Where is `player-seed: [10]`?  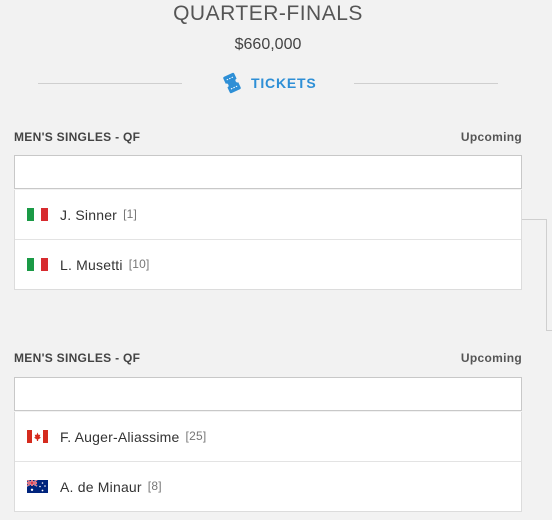
player-seed: [10] is located at coordinates (139, 263).